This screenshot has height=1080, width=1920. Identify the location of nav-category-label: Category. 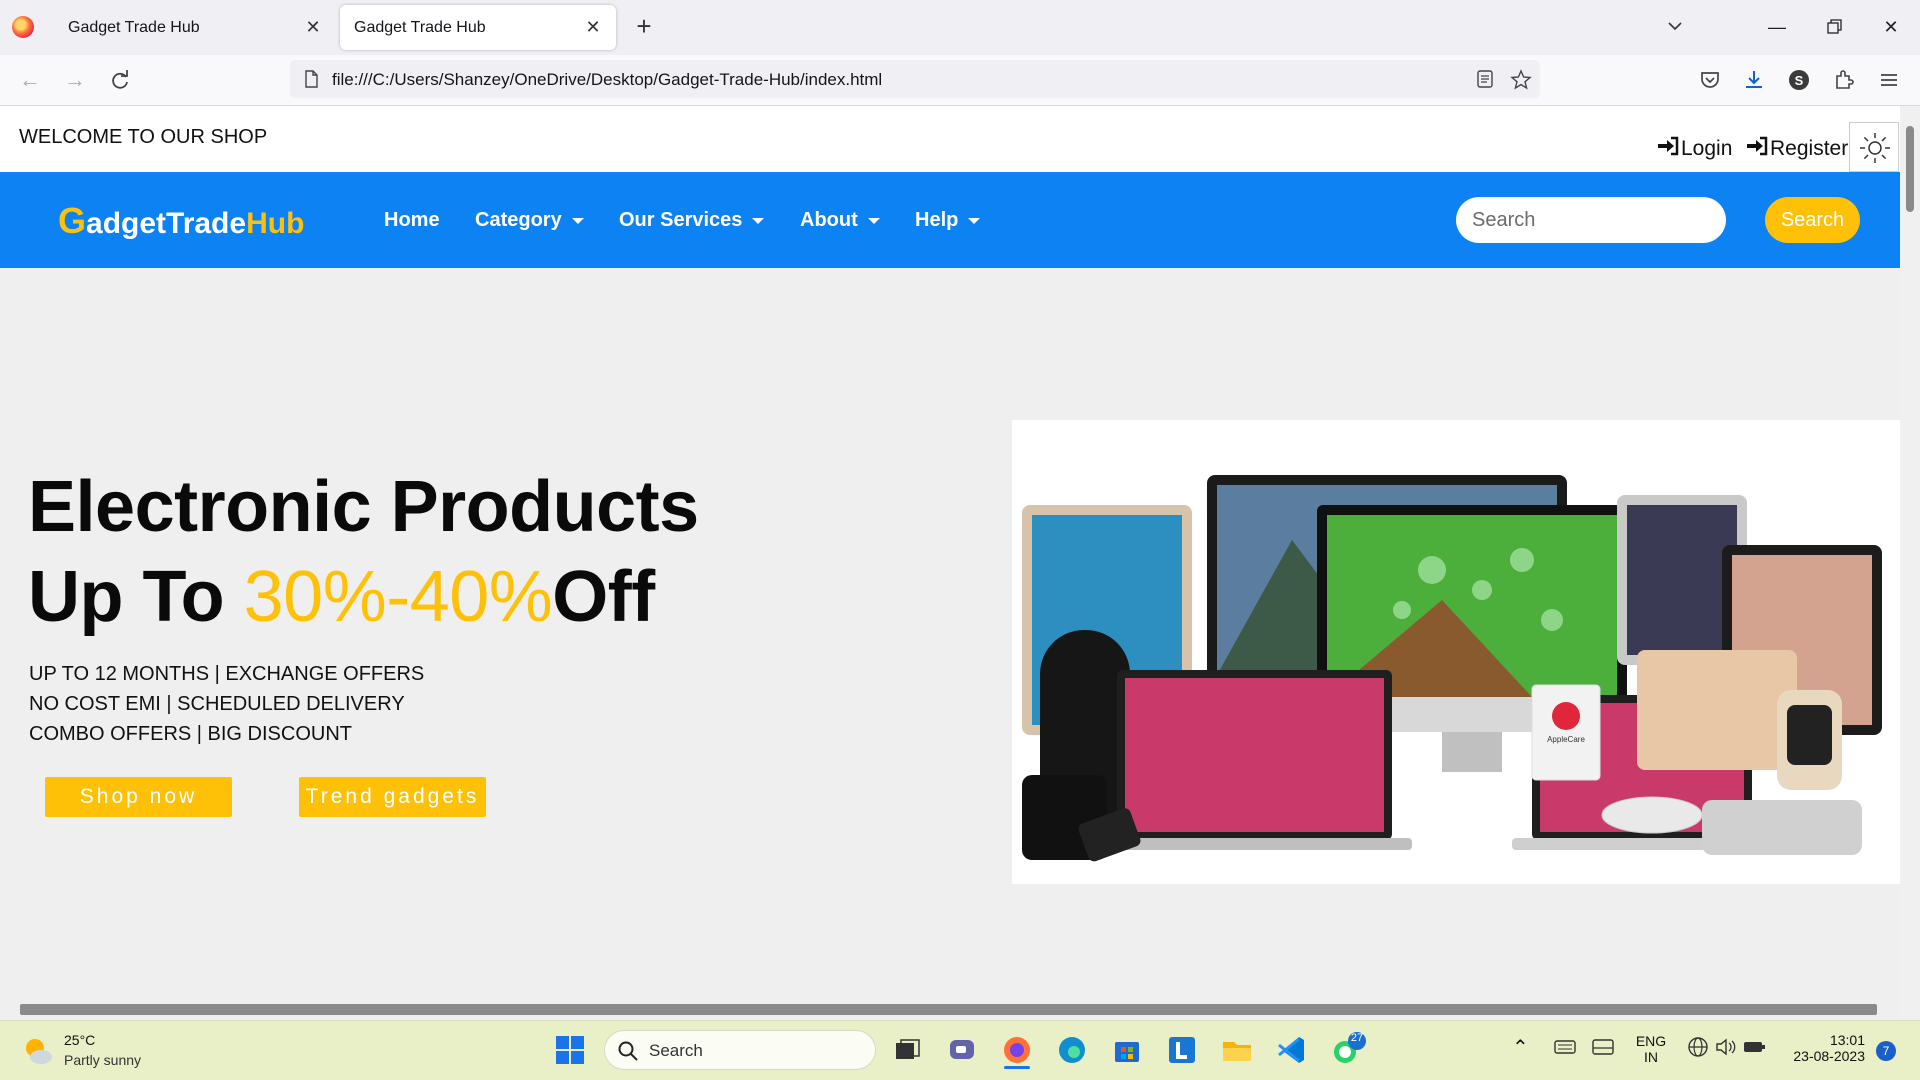
(518, 220).